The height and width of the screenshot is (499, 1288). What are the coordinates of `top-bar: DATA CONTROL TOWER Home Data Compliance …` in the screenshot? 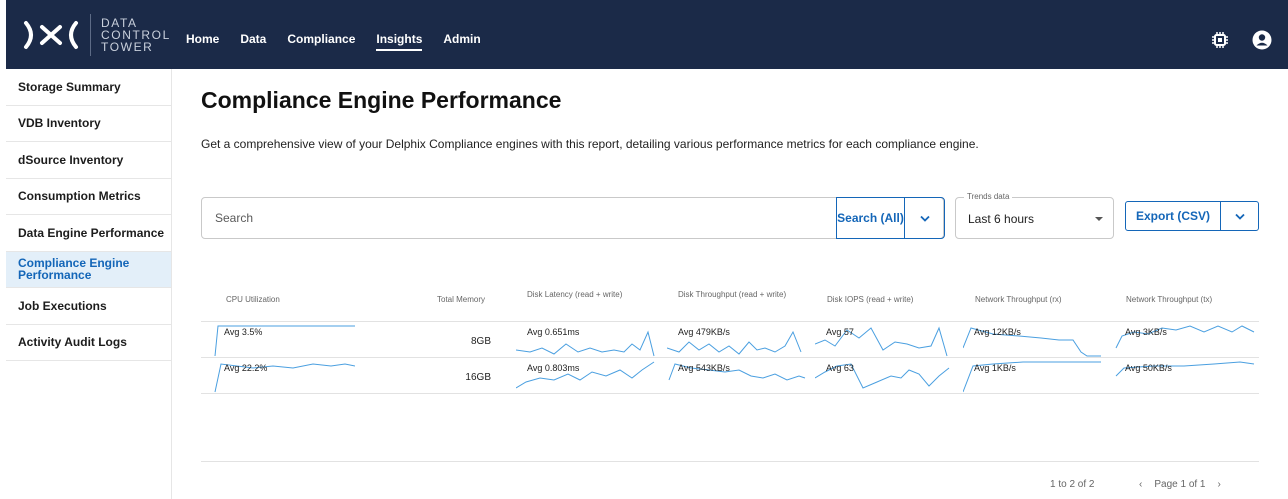 It's located at (644, 34).